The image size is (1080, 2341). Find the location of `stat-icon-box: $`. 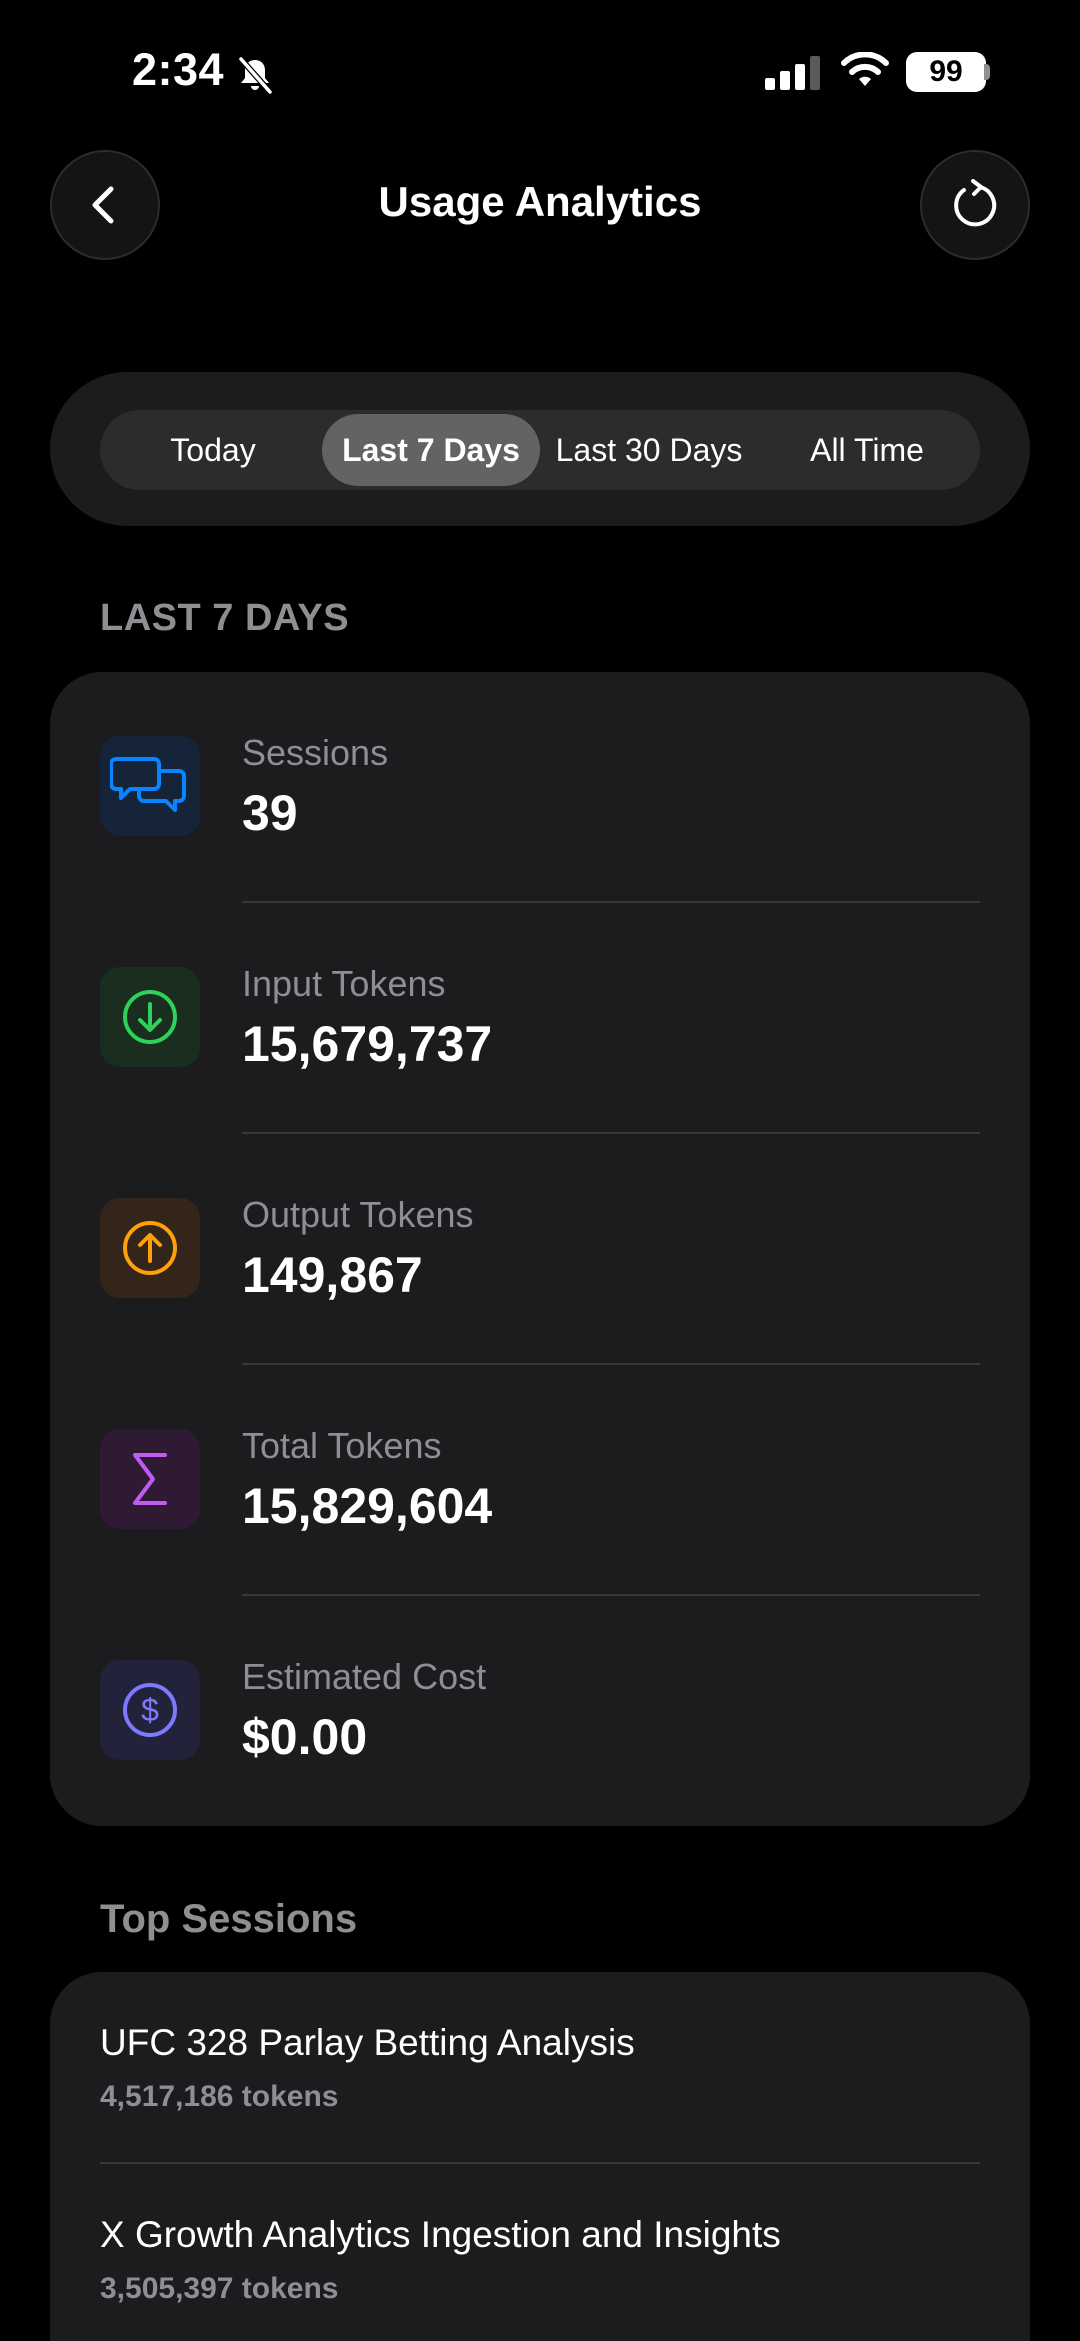

stat-icon-box: $ is located at coordinates (150, 1710).